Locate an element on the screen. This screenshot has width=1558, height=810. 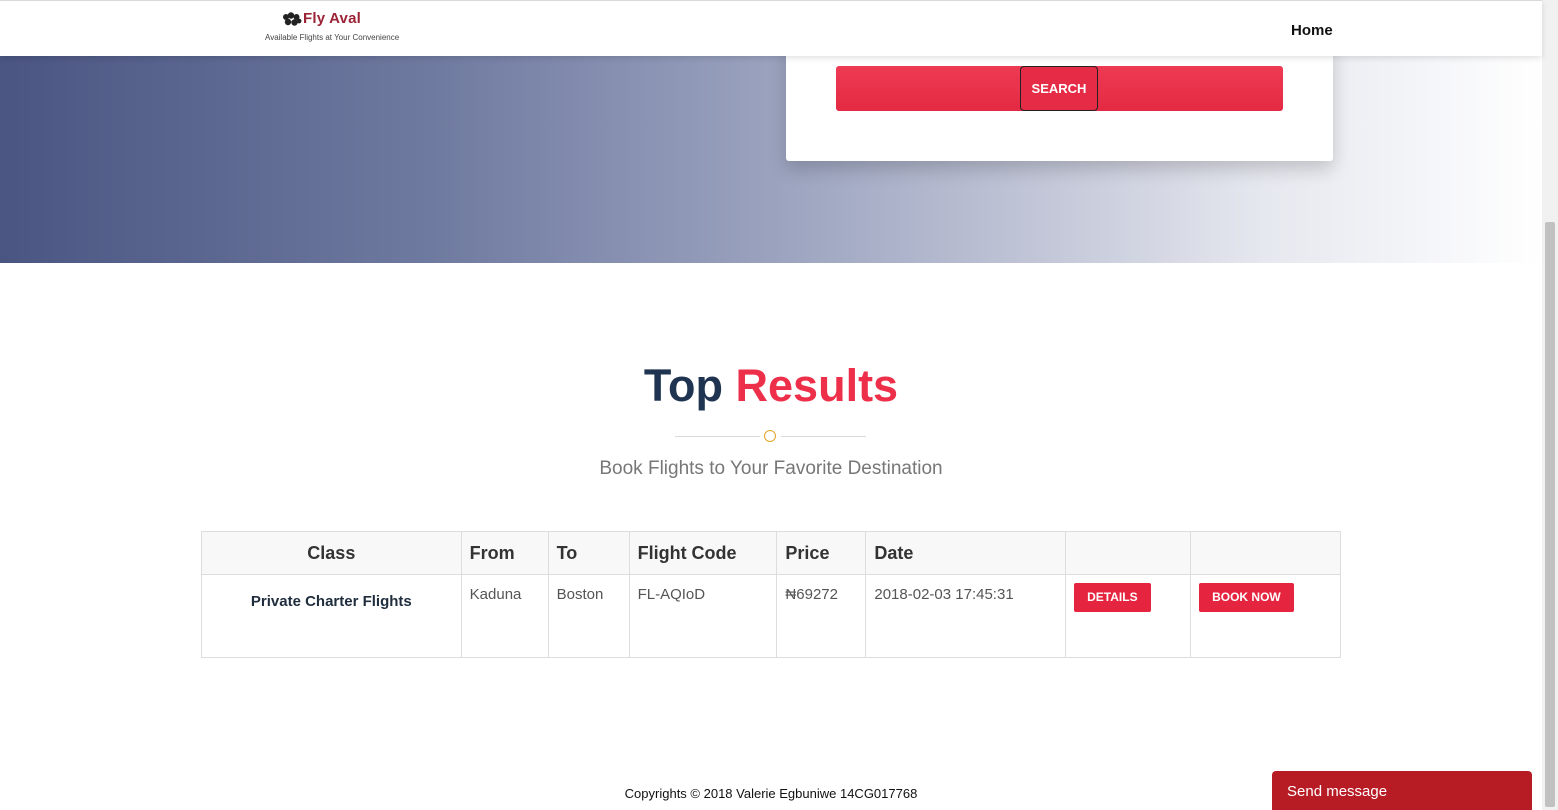
section-title-results: Results is located at coordinates (817, 385).